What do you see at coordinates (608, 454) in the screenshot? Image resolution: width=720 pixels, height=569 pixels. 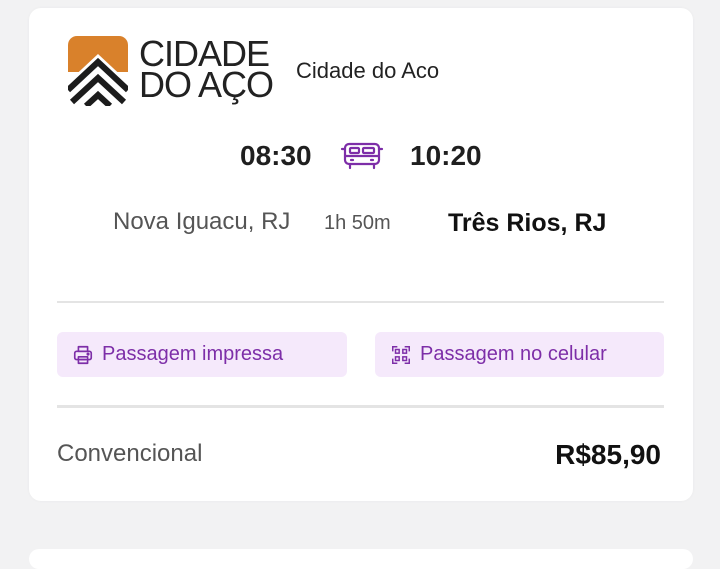 I see `ticket-price: R$85,90` at bounding box center [608, 454].